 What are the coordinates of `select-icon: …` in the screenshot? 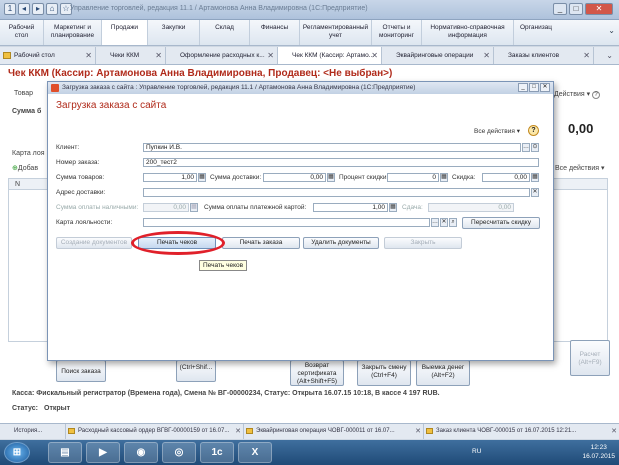 It's located at (435, 222).